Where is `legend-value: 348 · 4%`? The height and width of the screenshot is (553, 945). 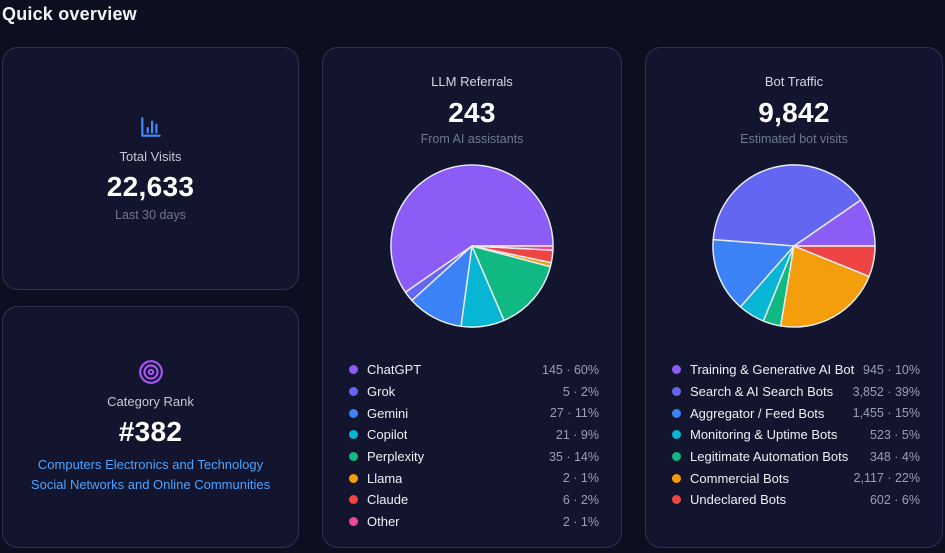
legend-value: 348 · 4% is located at coordinates (894, 456).